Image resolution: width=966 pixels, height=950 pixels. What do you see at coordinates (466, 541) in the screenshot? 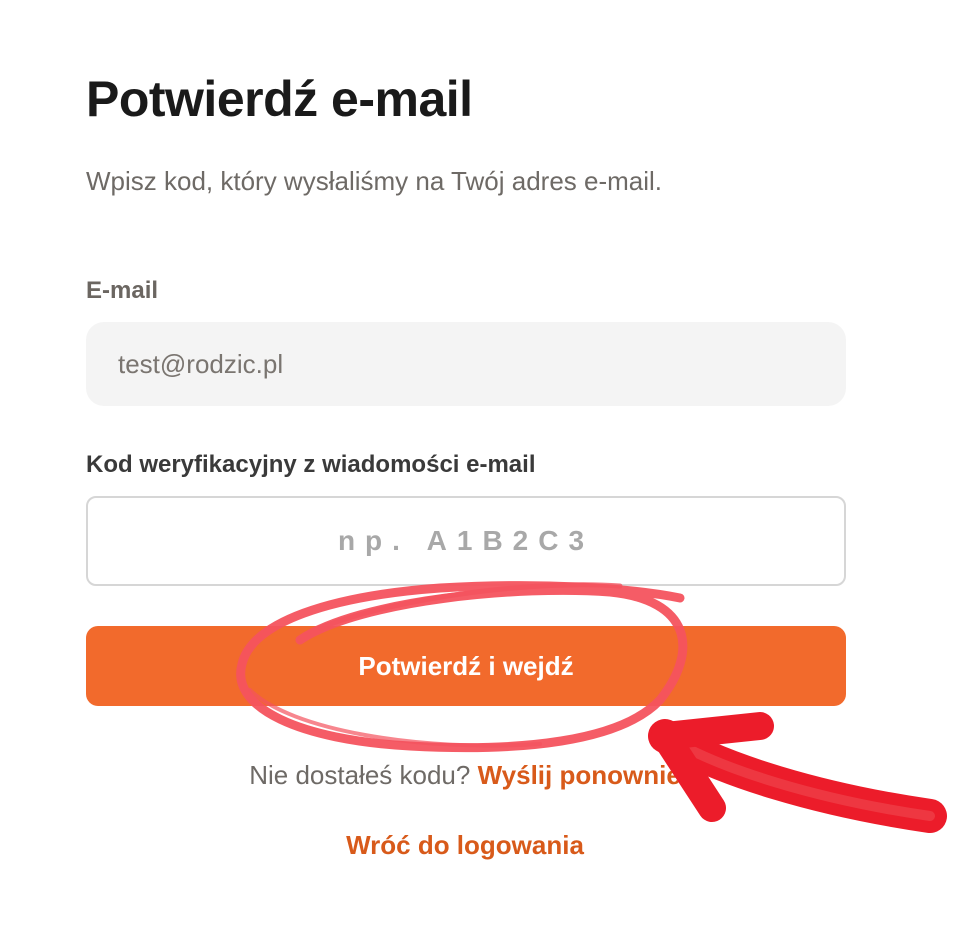
I see `verification-code-input` at bounding box center [466, 541].